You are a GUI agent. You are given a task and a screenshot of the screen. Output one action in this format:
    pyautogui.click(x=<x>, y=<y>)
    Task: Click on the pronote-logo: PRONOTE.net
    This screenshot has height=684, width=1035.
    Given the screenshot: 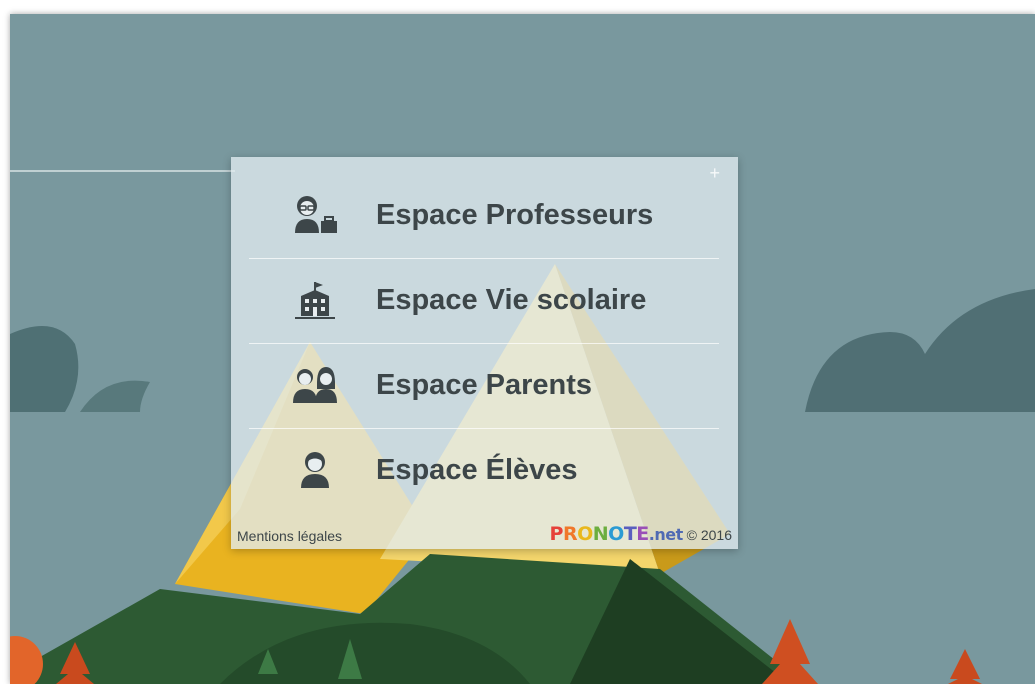 What is the action you would take?
    pyautogui.click(x=616, y=534)
    